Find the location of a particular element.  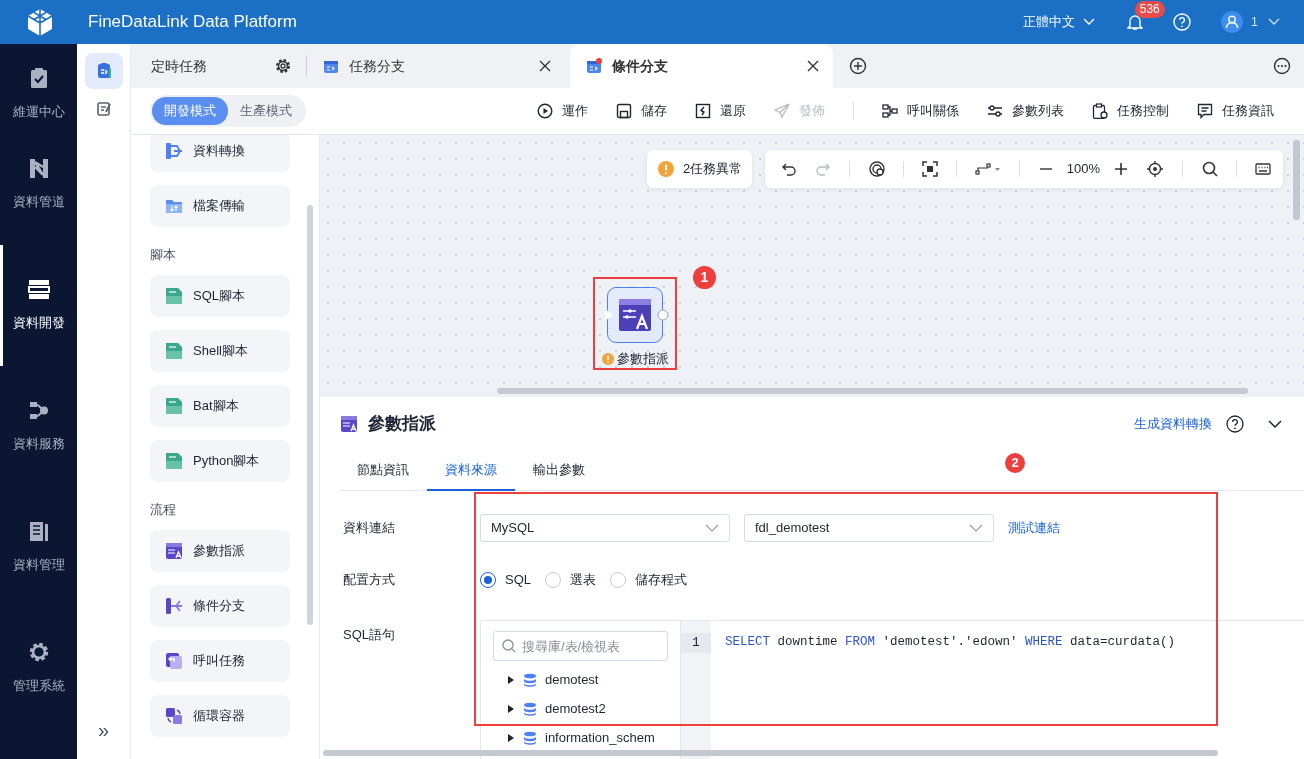

connector-icon is located at coordinates (988, 169).